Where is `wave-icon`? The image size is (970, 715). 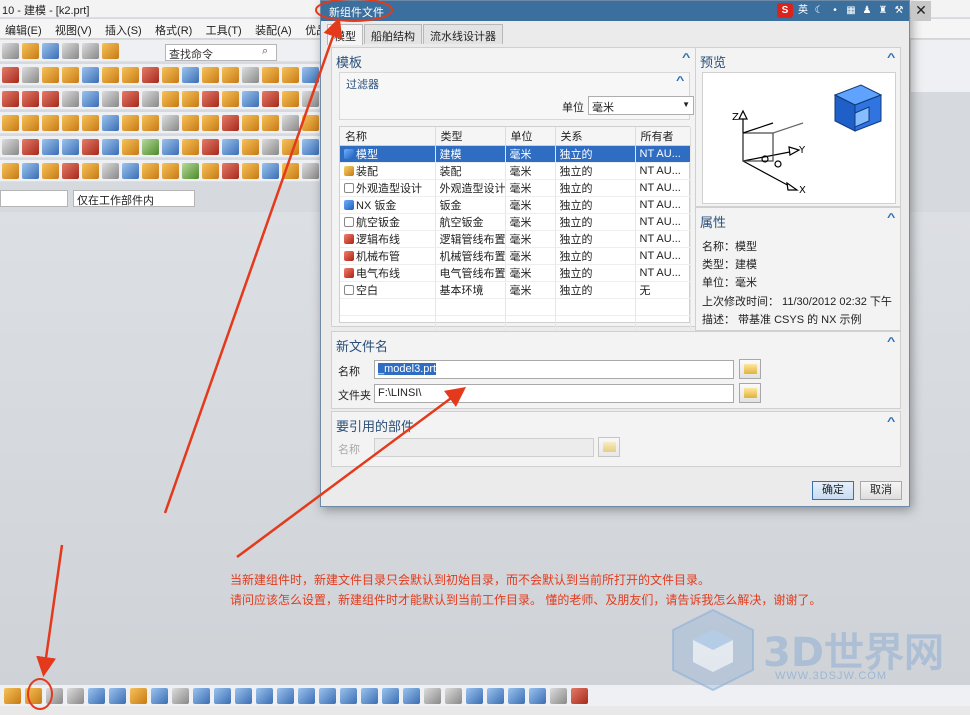 wave-icon is located at coordinates (201, 695).